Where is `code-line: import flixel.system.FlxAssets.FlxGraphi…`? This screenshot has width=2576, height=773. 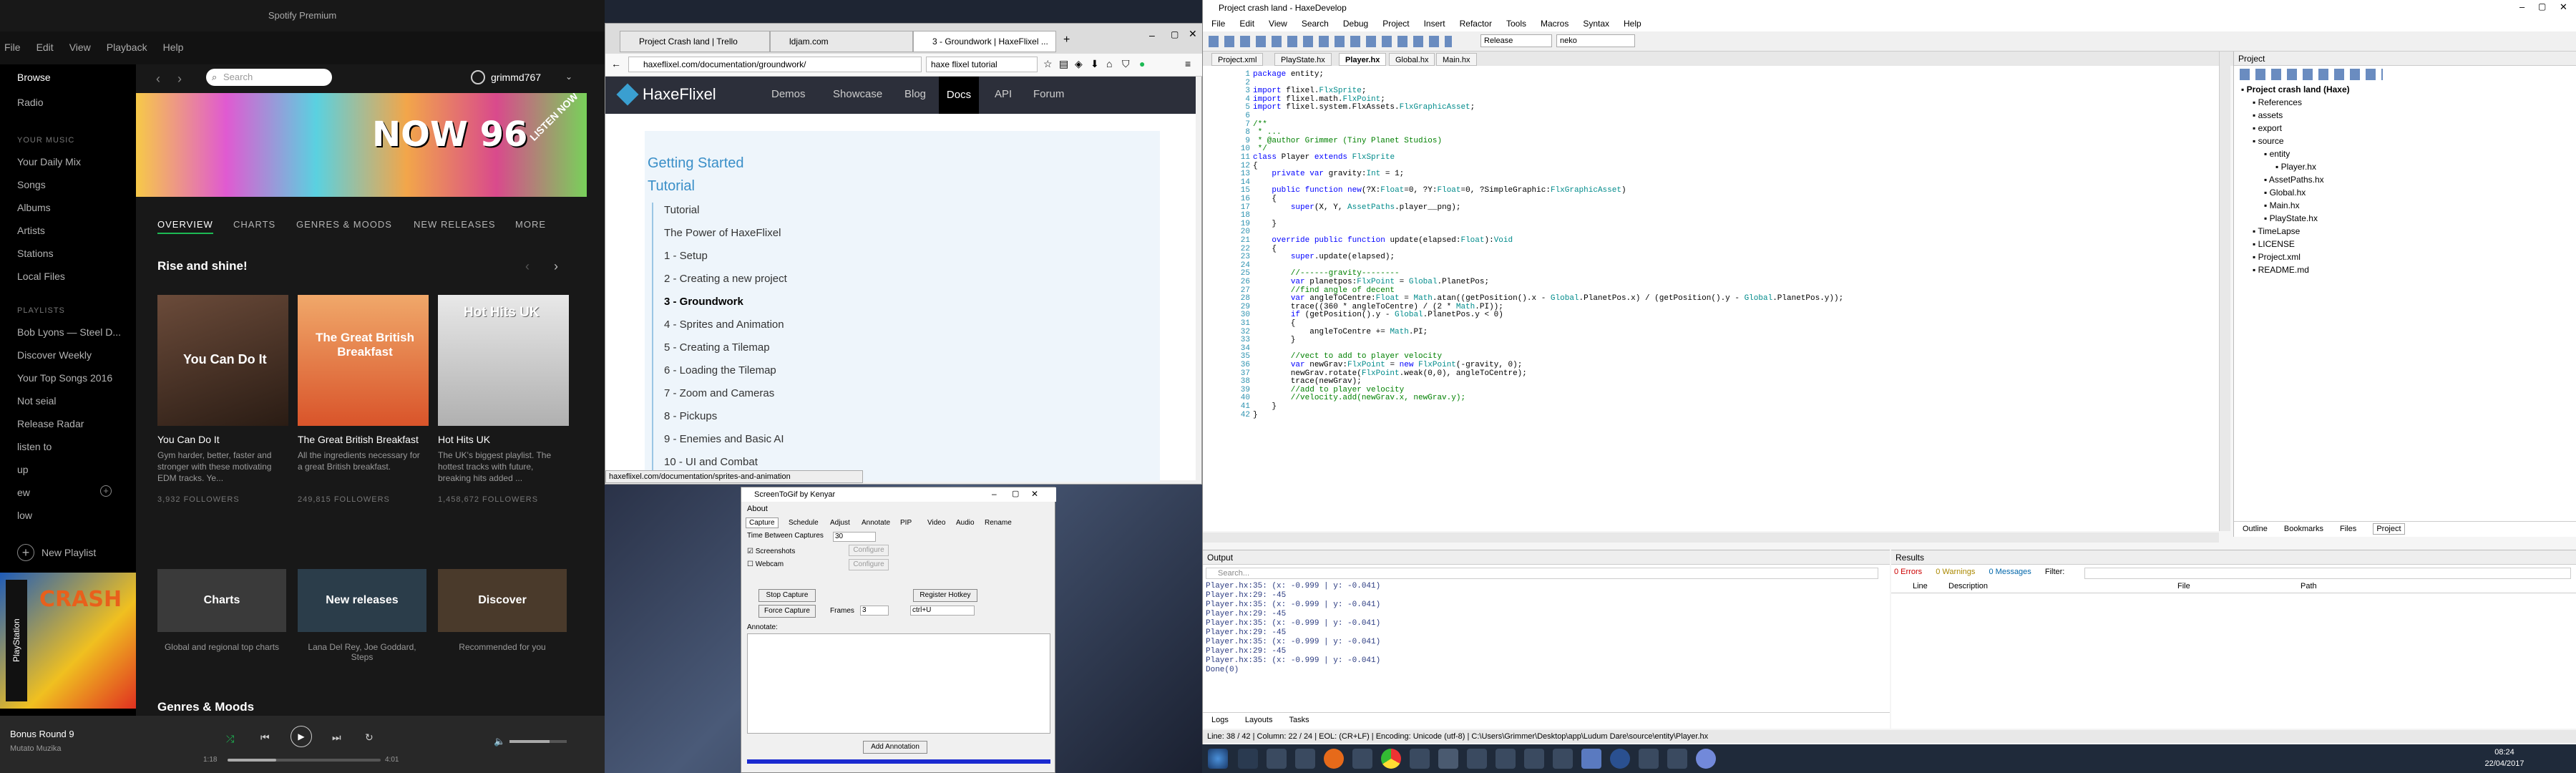 code-line: import flixel.system.FlxAssets.FlxGraphi… is located at coordinates (1364, 108).